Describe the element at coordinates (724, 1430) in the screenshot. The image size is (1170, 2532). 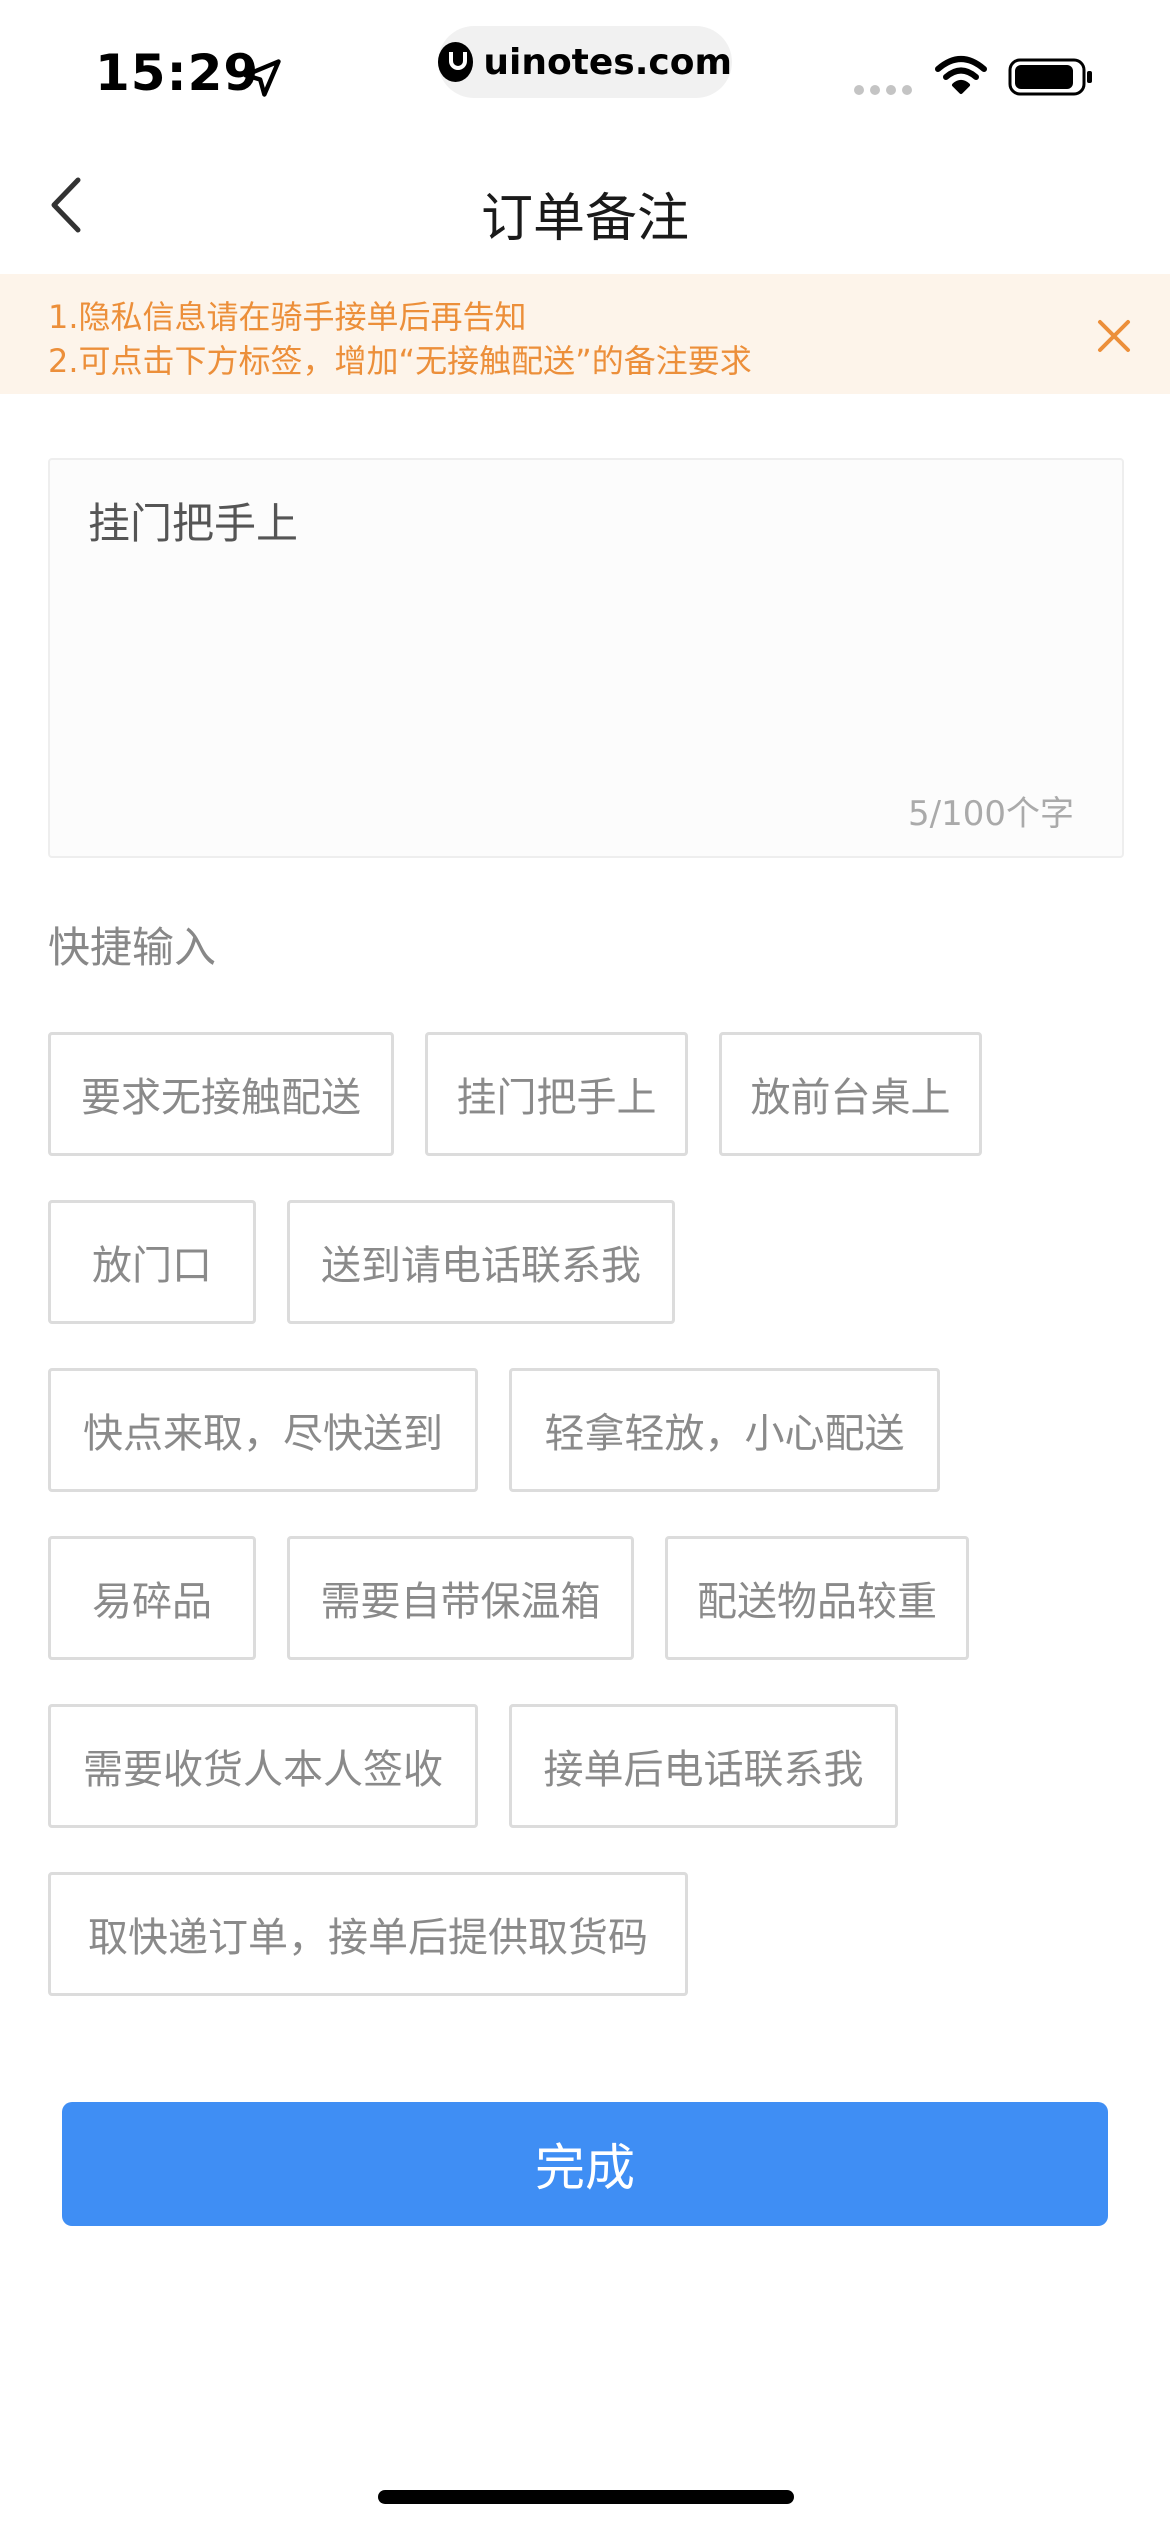
I see `quick-tag: 轻拿轻放，小心配送` at that location.